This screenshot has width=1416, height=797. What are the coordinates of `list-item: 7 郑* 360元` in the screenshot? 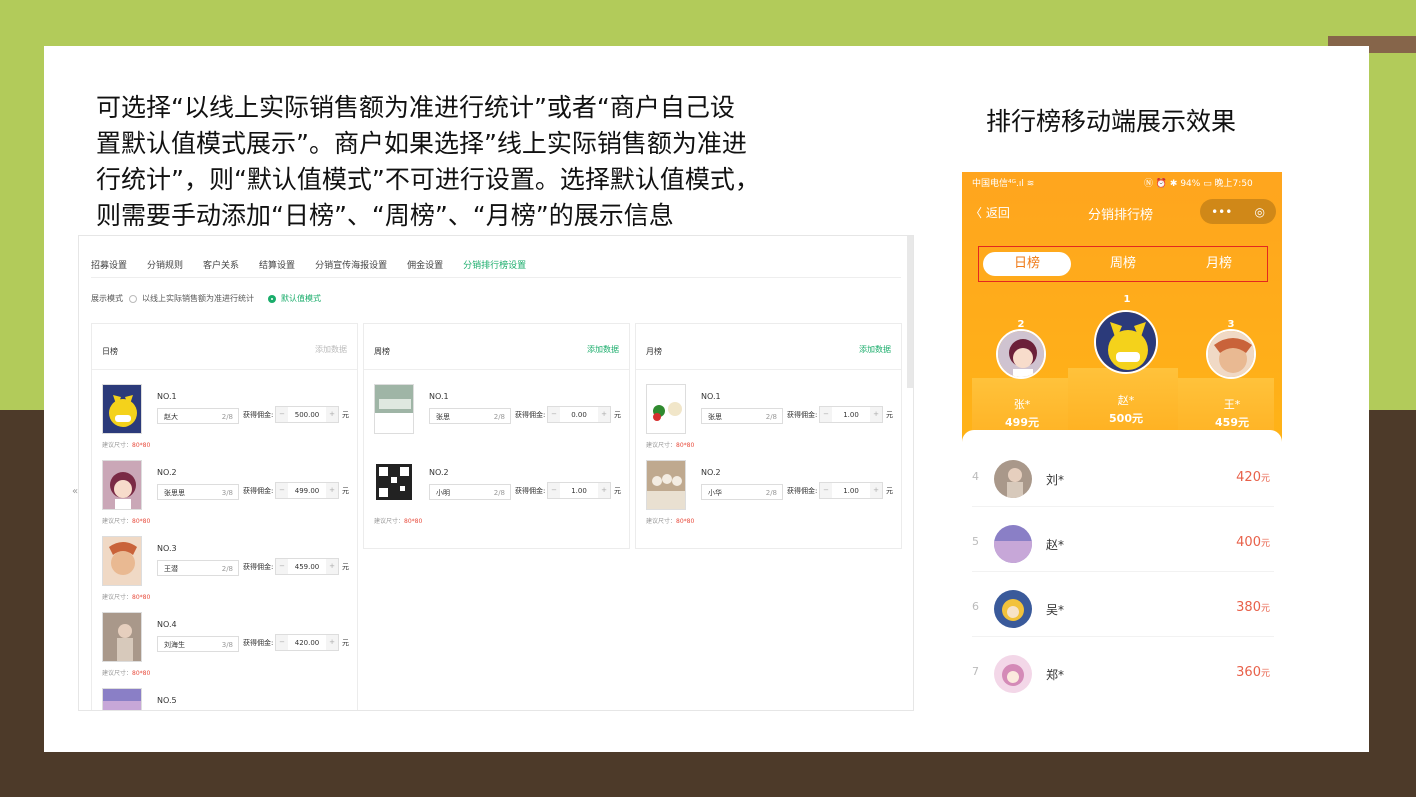 It's located at (1122, 669).